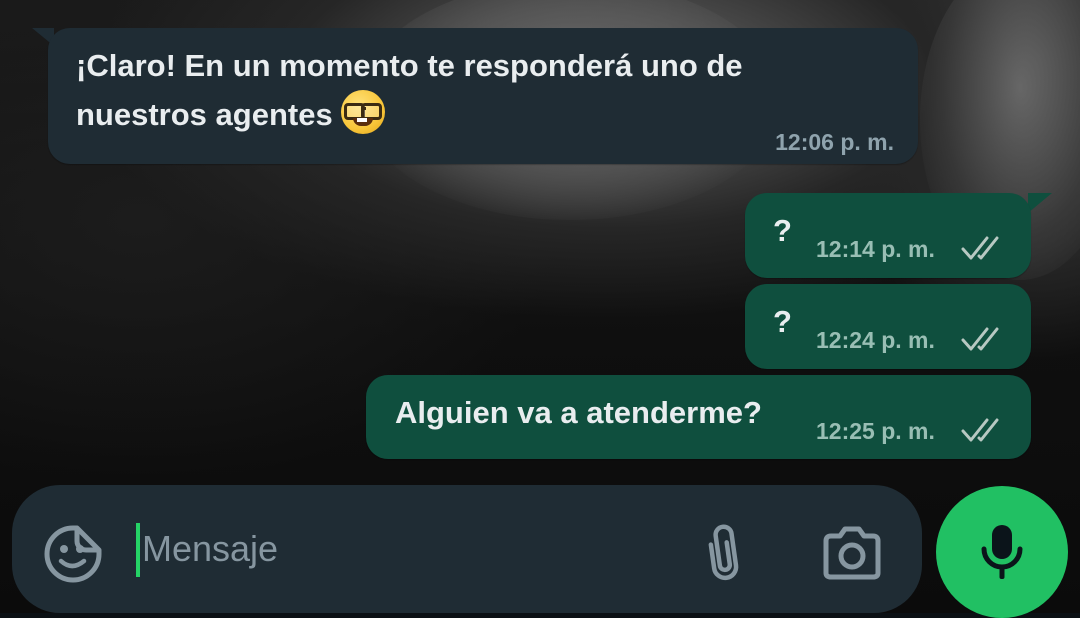  What do you see at coordinates (362, 112) in the screenshot?
I see `nerd-face-emoji-icon` at bounding box center [362, 112].